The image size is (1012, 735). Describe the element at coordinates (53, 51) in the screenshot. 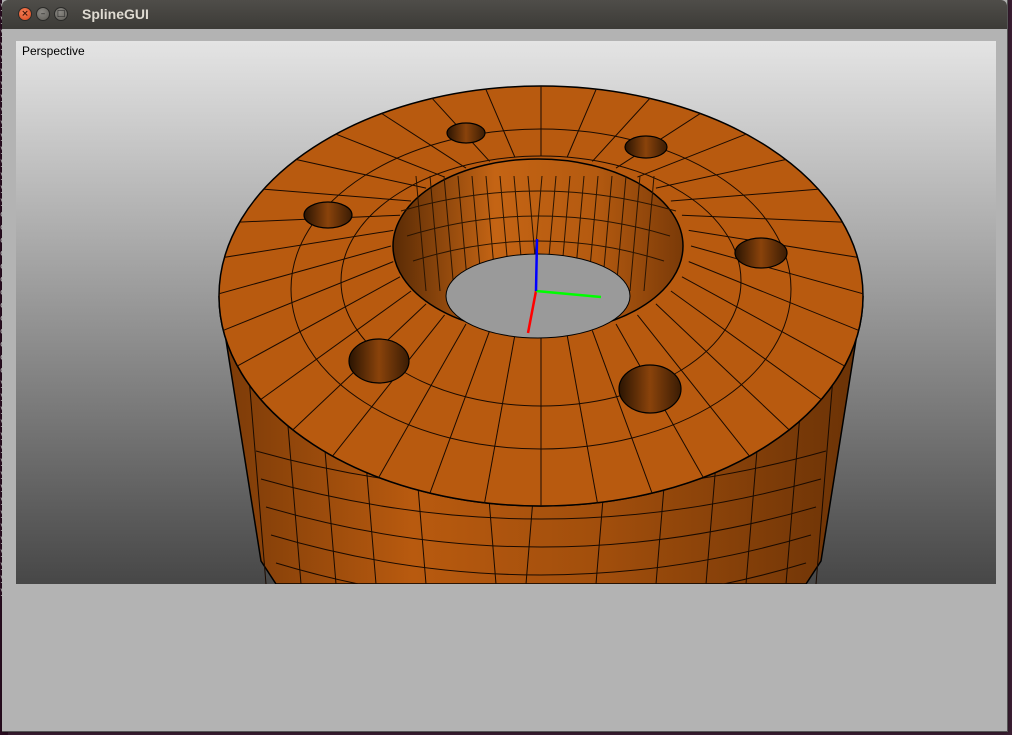

I see `view-mode-label: Perspective` at that location.